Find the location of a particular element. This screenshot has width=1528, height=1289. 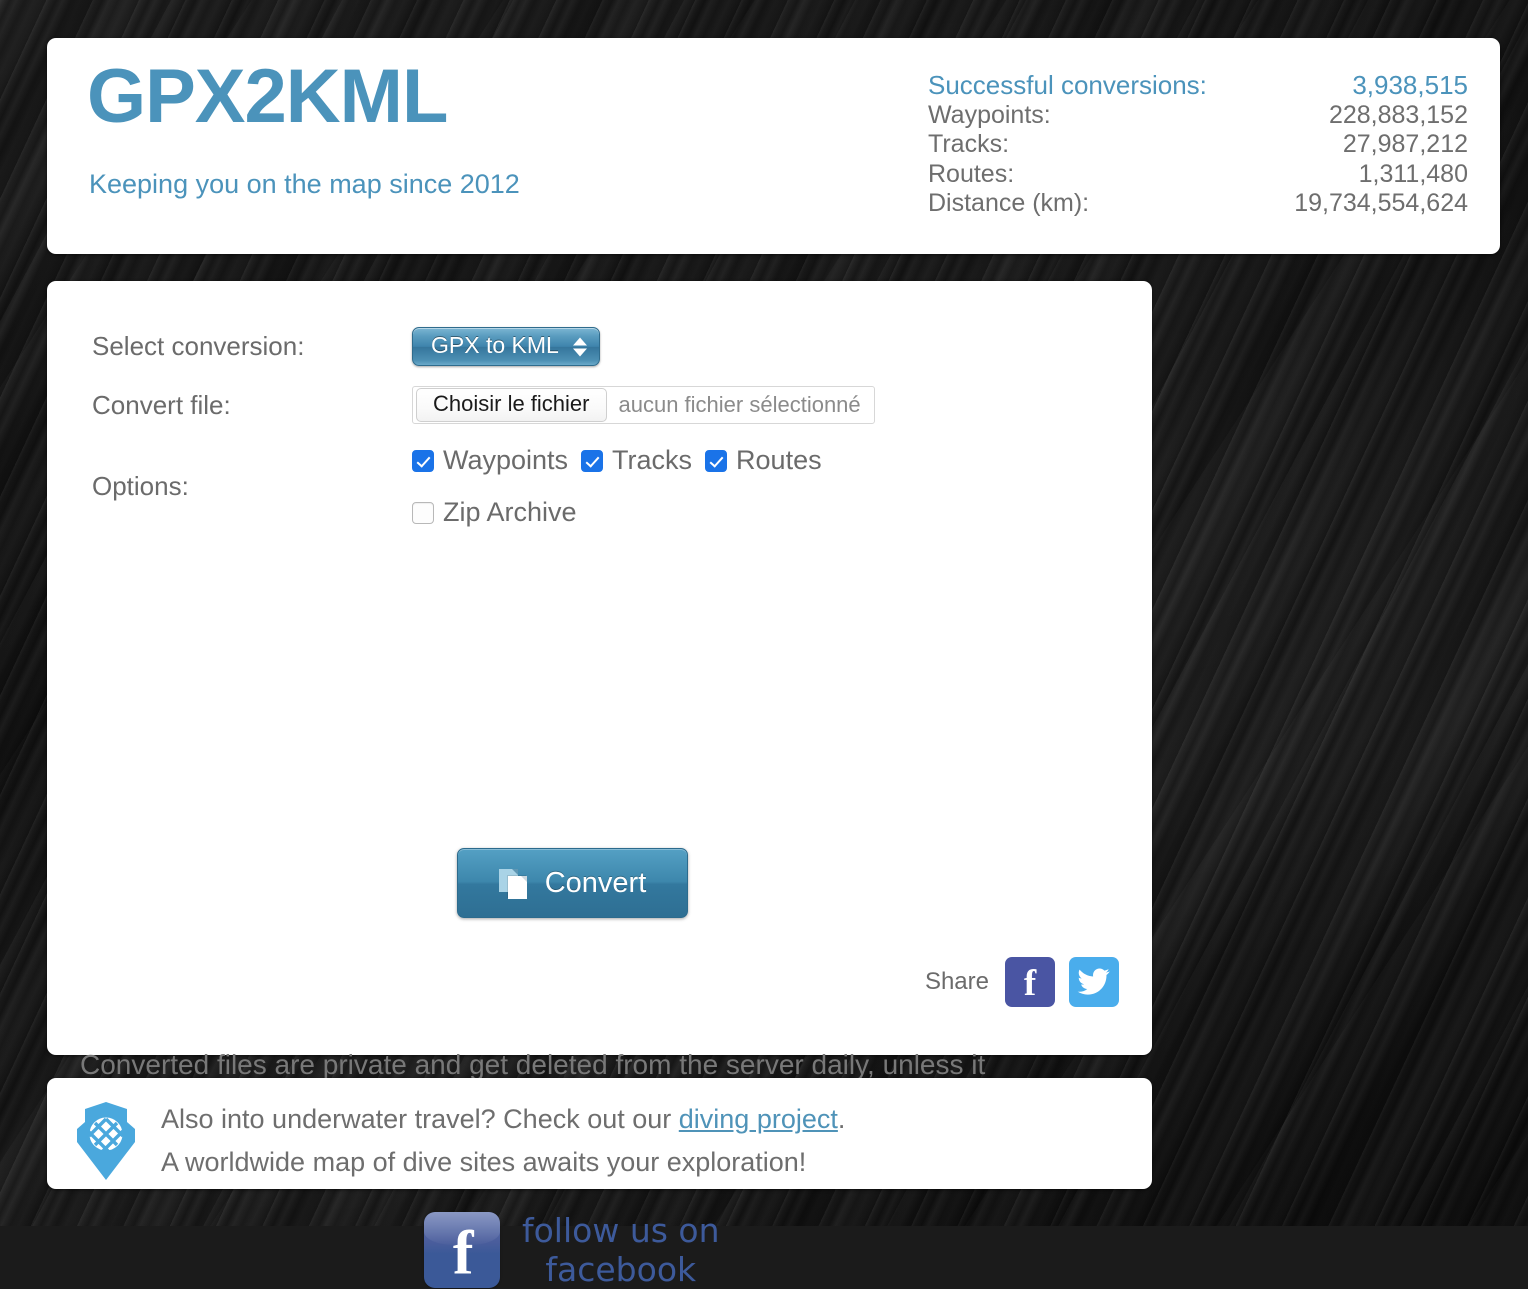

convert-button: Convert is located at coordinates (572, 883).